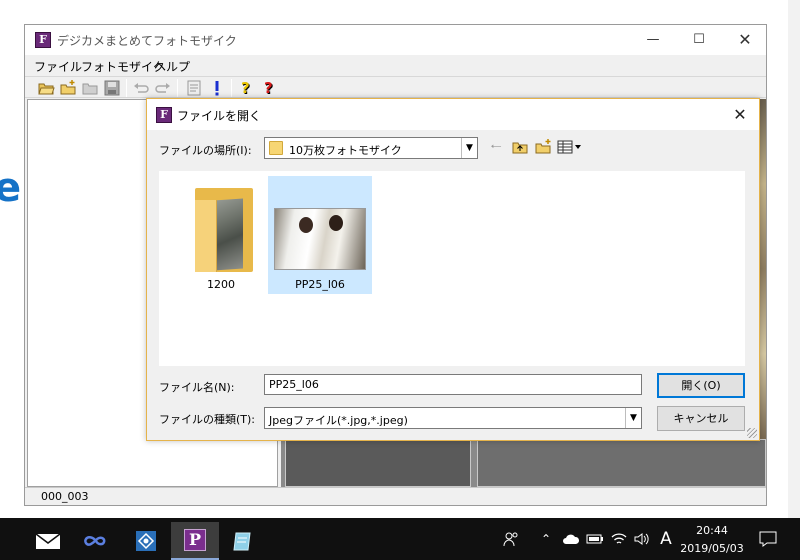 Image resolution: width=800 pixels, height=560 pixels. What do you see at coordinates (320, 239) in the screenshot?
I see `image-thumbnail` at bounding box center [320, 239].